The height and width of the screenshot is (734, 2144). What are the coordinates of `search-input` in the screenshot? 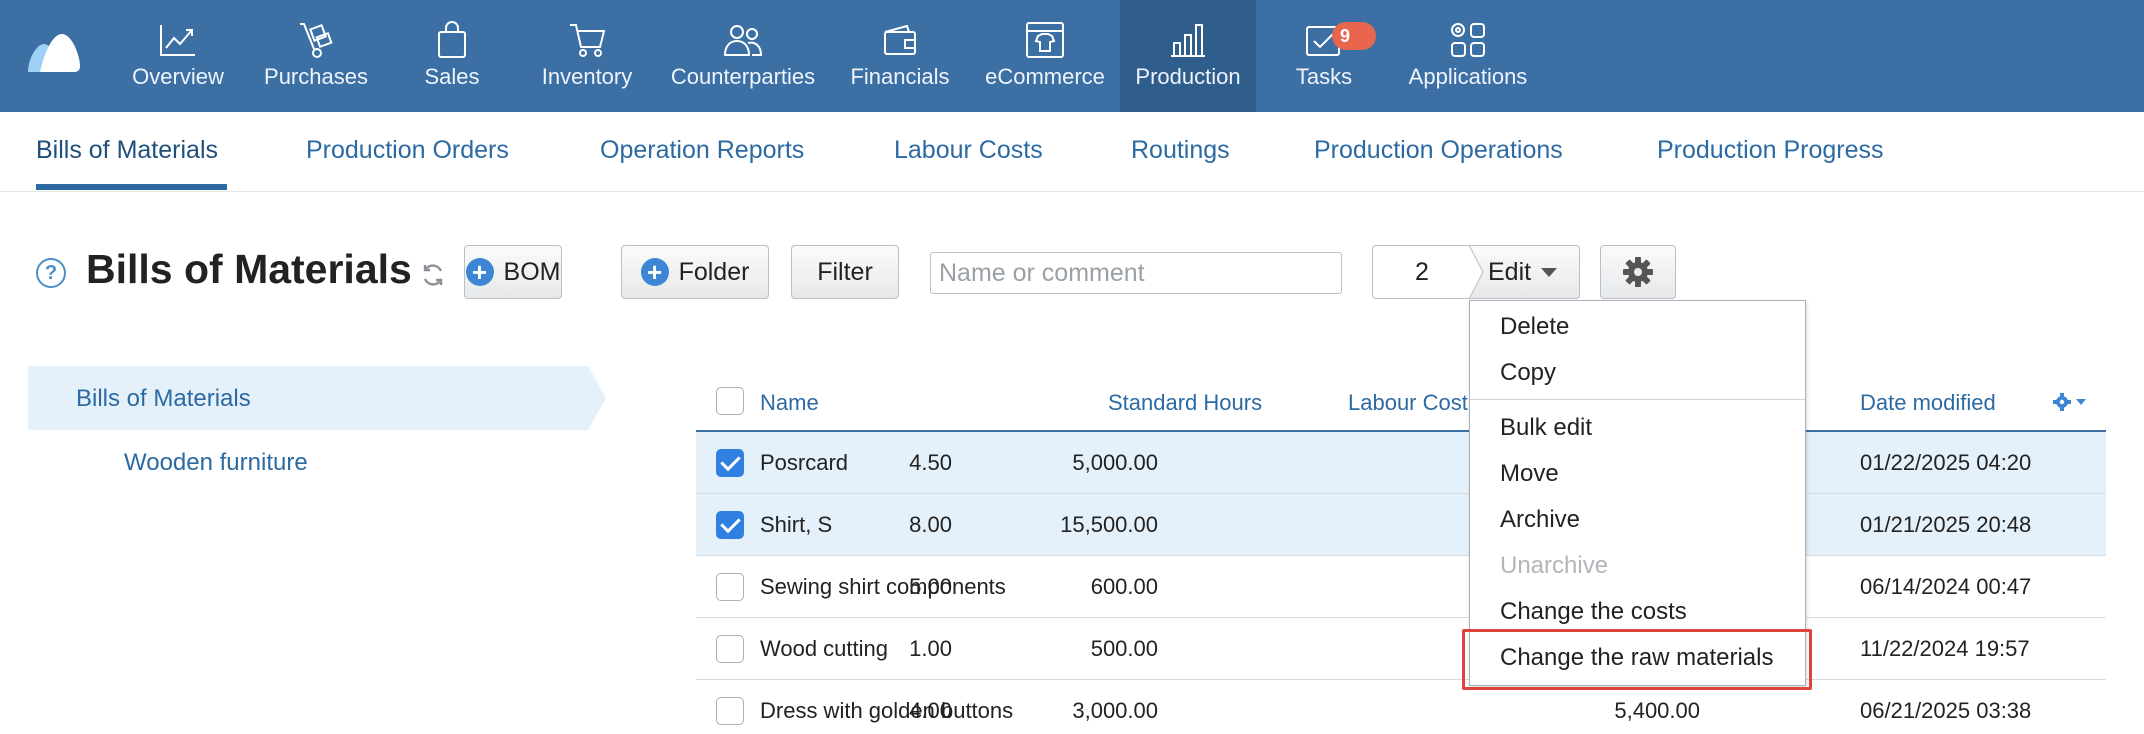 It's located at (1136, 273).